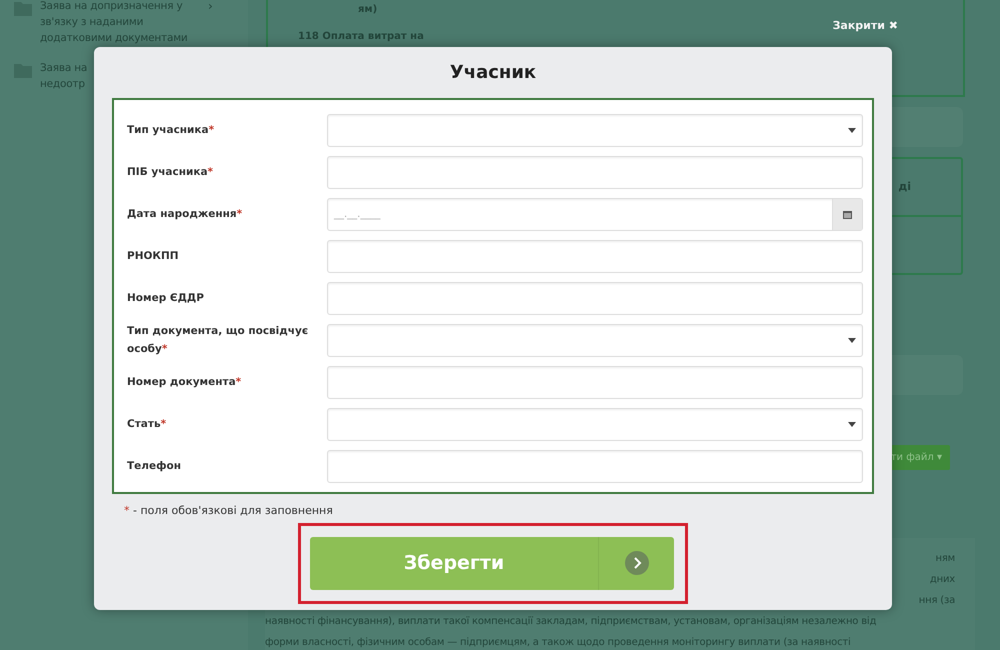 The image size is (1000, 650). What do you see at coordinates (218, 340) in the screenshot?
I see `field-label: Тип документа, що посвідчує особу*` at bounding box center [218, 340].